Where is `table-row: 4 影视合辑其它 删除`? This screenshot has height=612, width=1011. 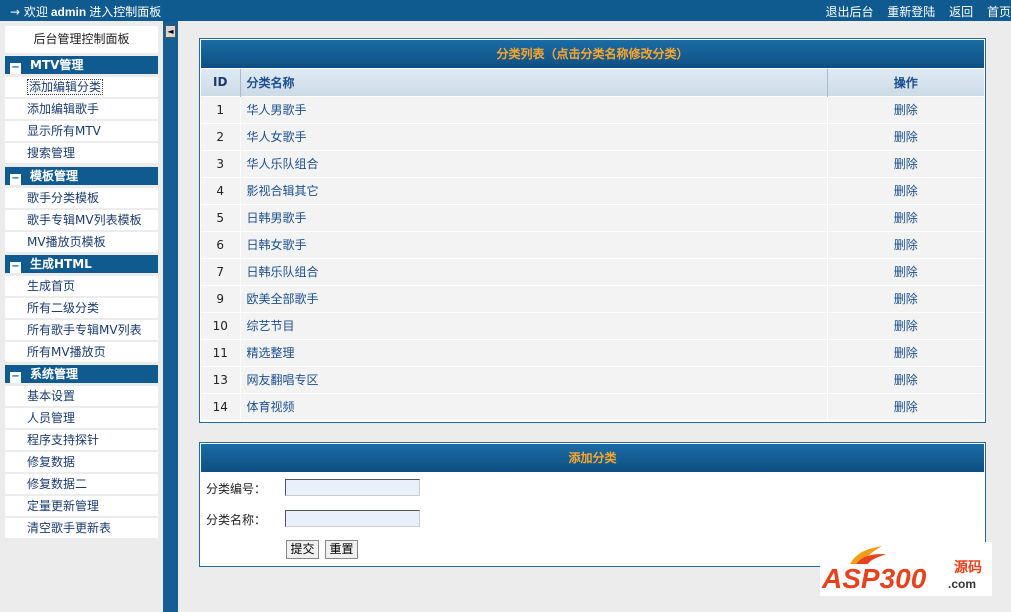
table-row: 4 影视合辑其它 删除 is located at coordinates (592, 190).